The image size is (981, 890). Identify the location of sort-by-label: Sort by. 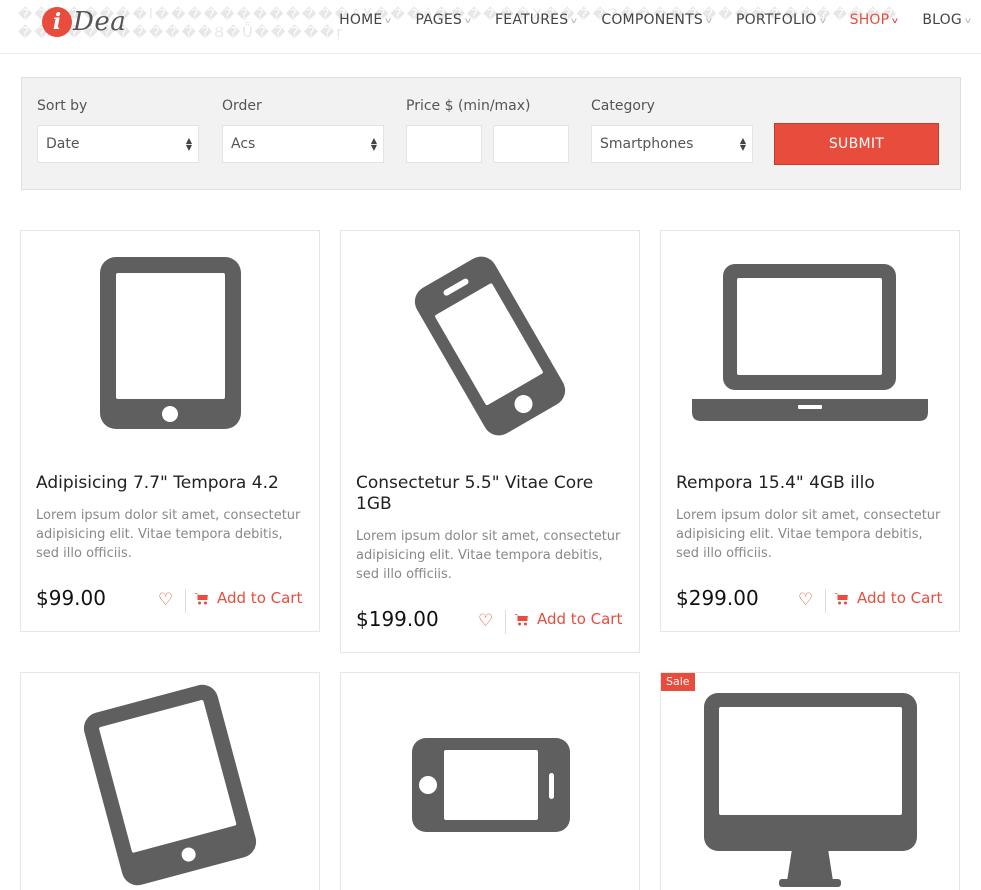
(62, 106).